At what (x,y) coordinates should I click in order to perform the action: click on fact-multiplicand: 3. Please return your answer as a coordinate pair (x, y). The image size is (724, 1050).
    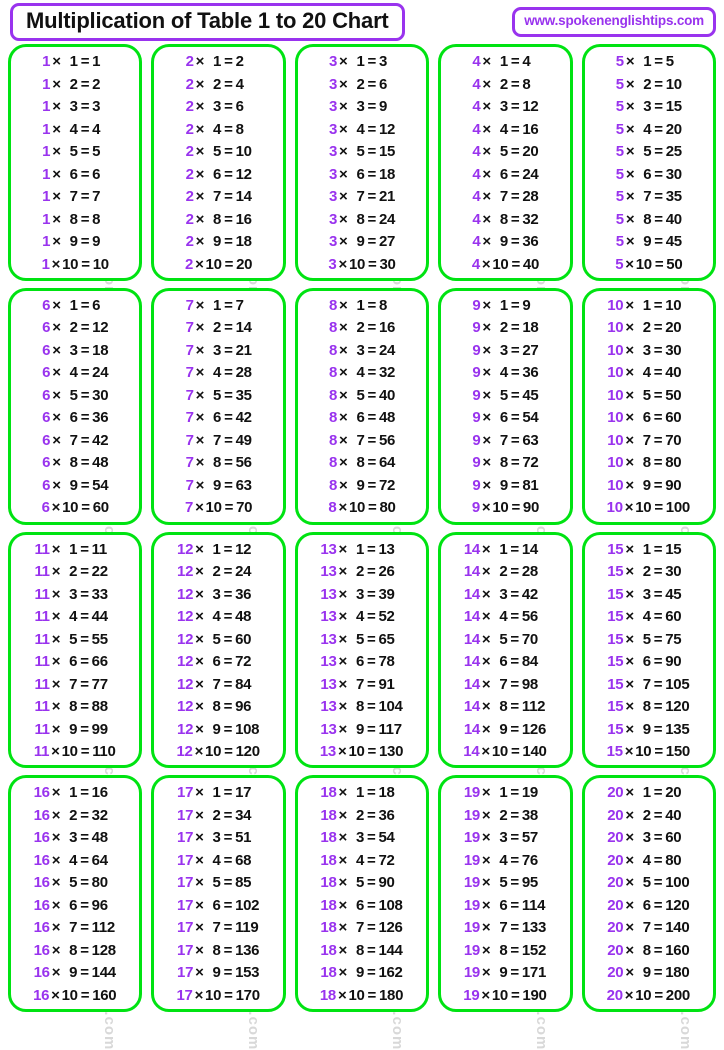
    Looking at the image, I should click on (333, 197).